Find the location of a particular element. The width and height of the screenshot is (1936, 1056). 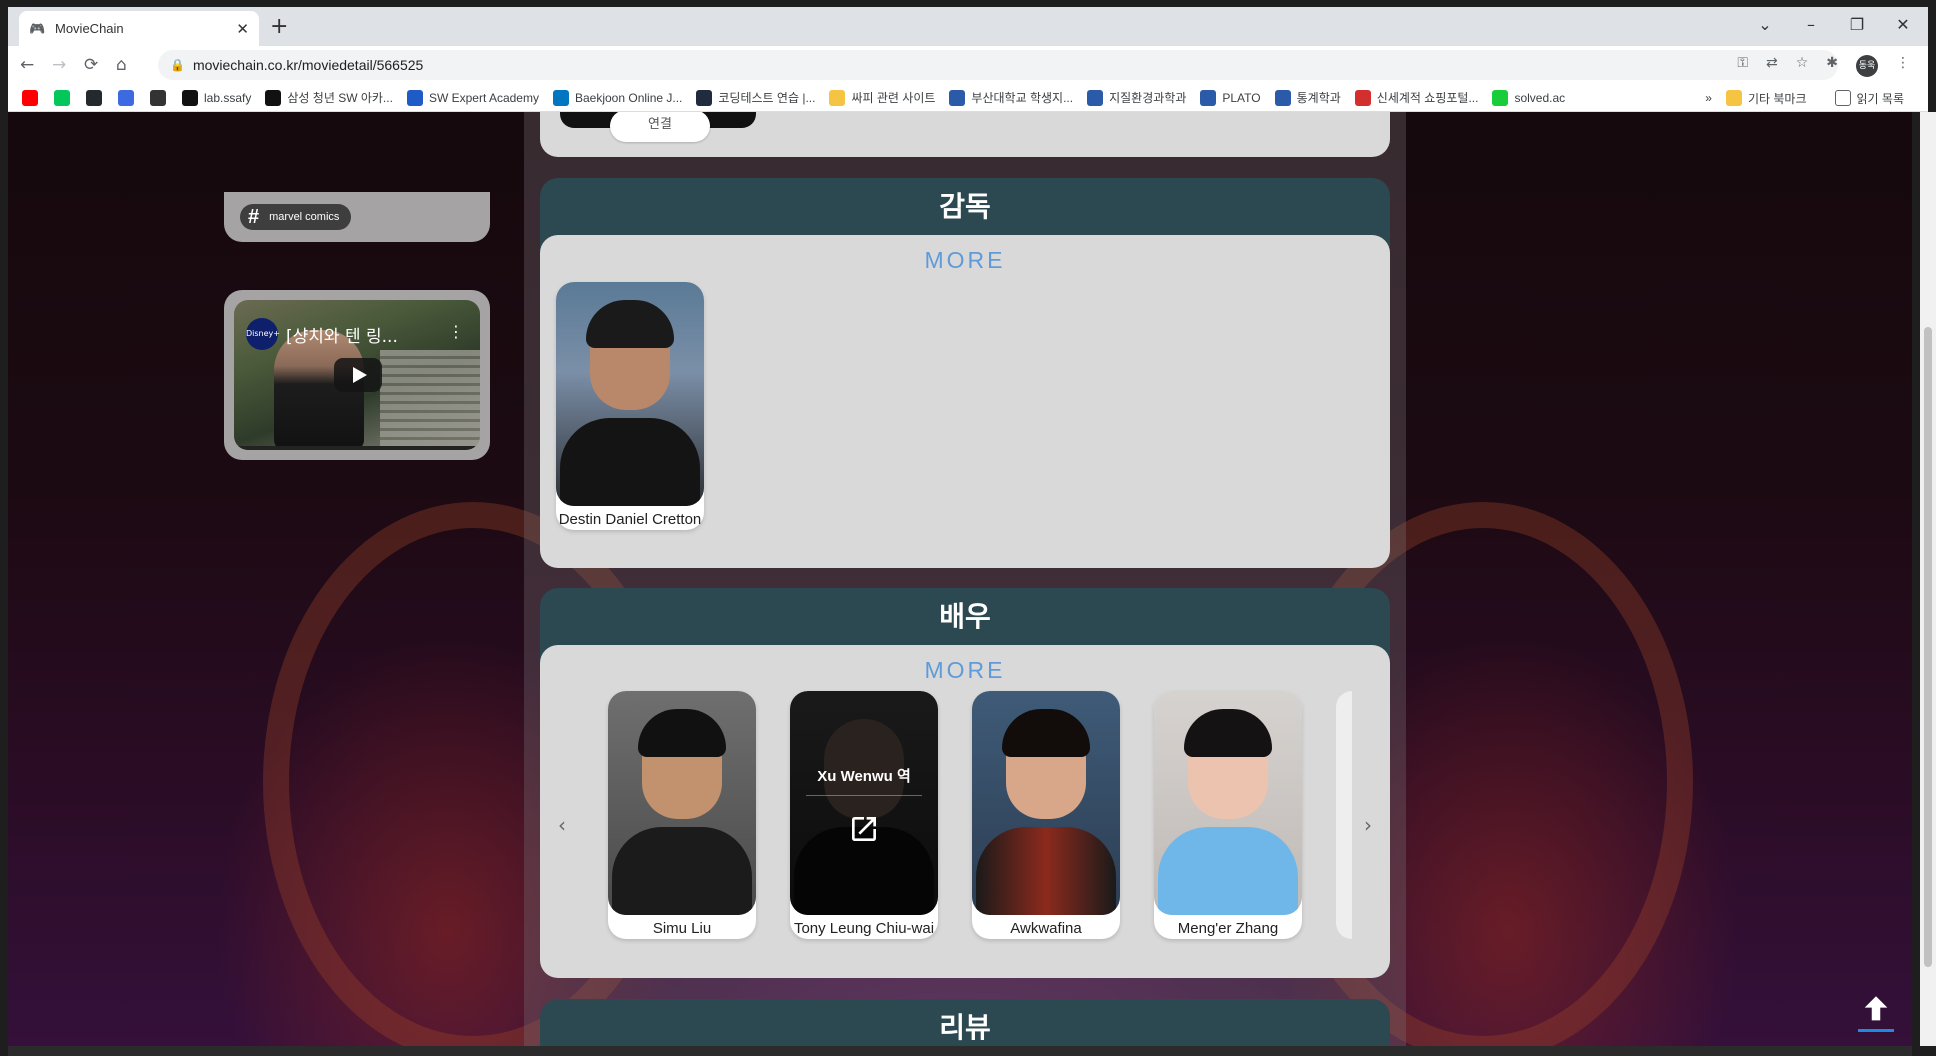

window-controls: ⌄ – ❐ ✕ is located at coordinates (1834, 25).